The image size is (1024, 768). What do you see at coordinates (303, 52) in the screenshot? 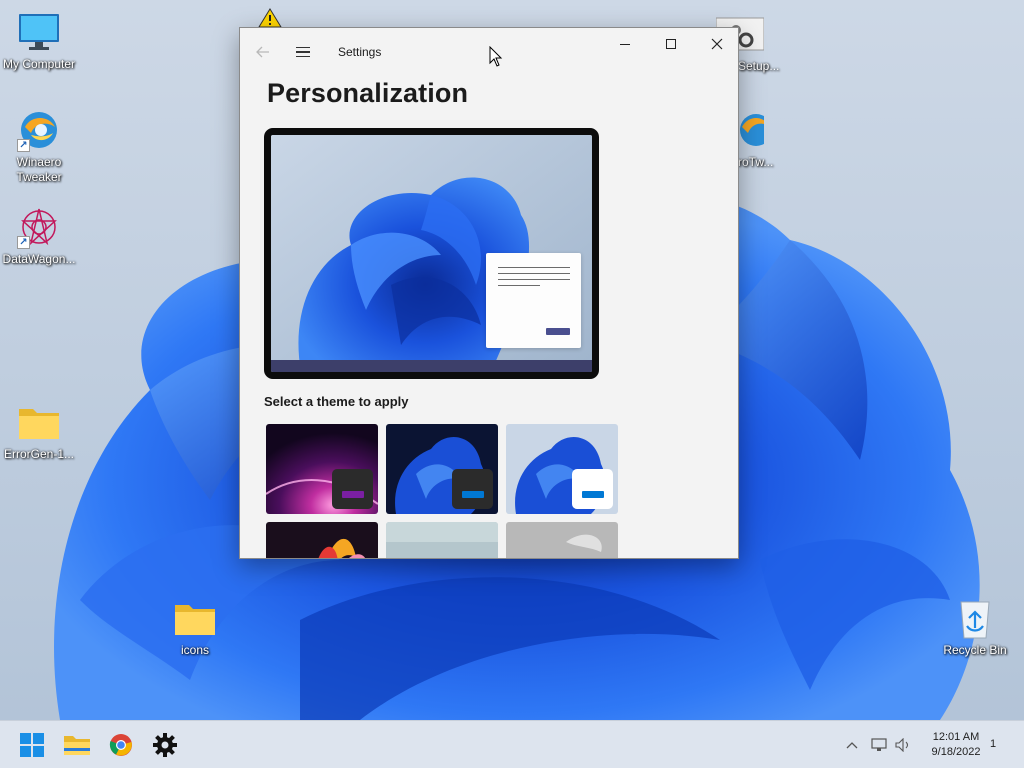
I see `hamburger-menu-icon` at bounding box center [303, 52].